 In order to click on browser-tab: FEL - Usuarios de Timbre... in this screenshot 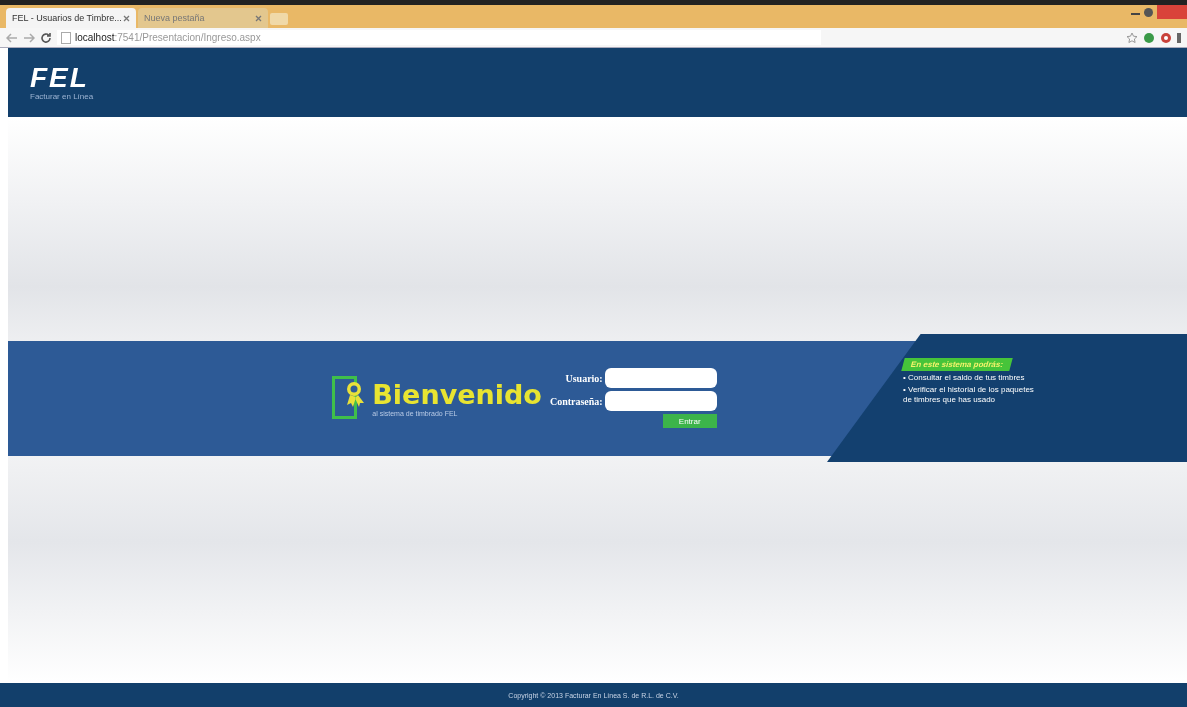, I will do `click(71, 18)`.